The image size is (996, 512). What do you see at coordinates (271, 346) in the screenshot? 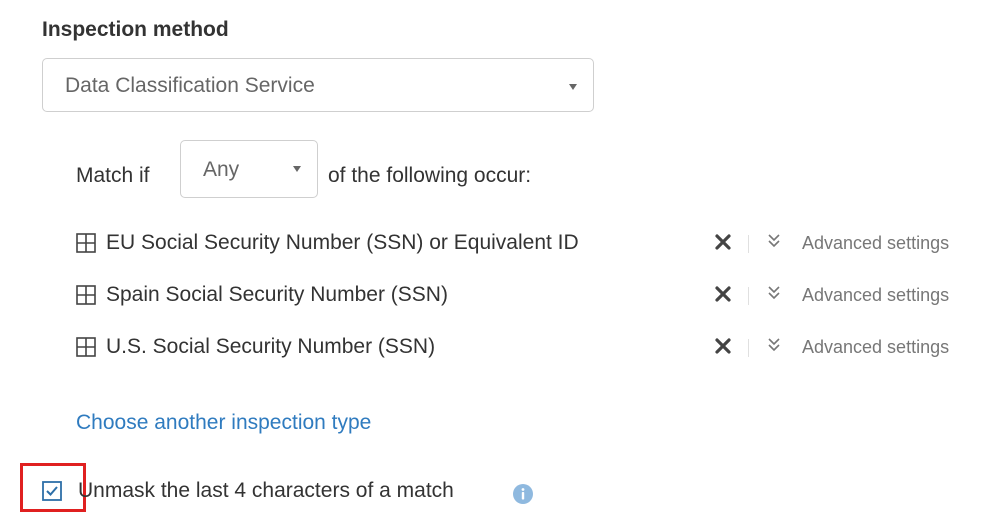
I see `inspection-item-name: U.S. Social Security Number (SSN)` at bounding box center [271, 346].